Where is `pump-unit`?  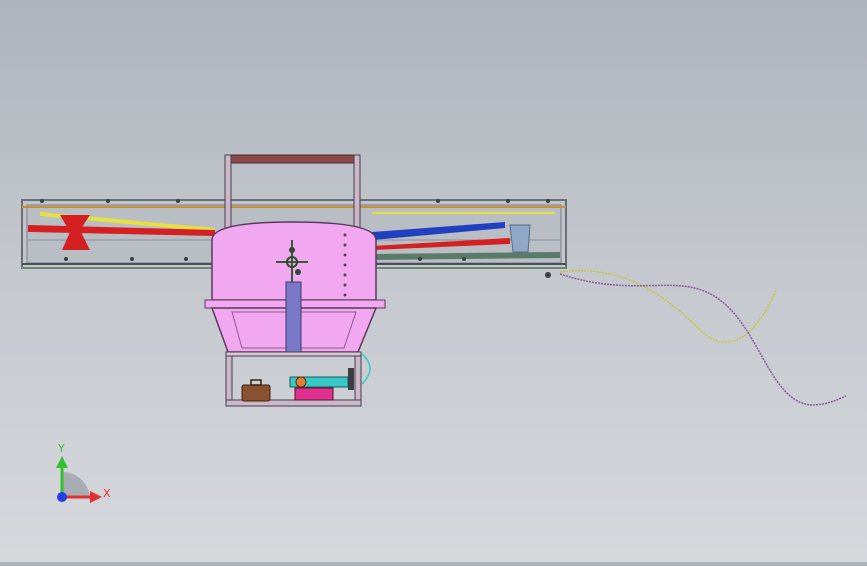
pump-unit is located at coordinates (321, 384).